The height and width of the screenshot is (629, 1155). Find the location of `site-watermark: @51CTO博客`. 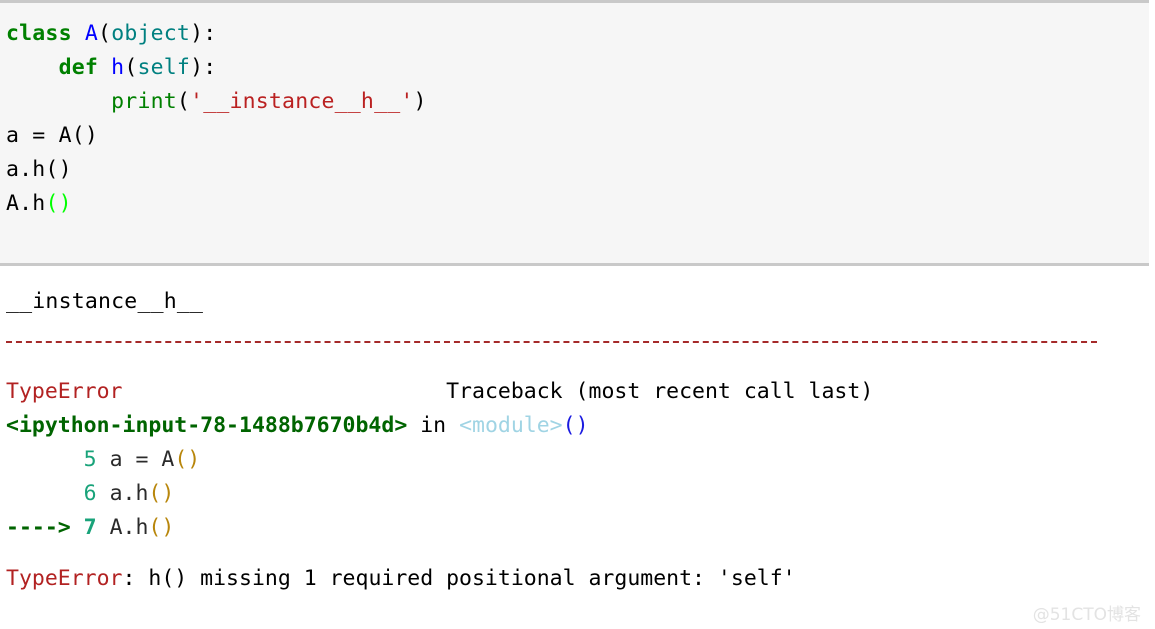

site-watermark: @51CTO博客 is located at coordinates (1086, 615).